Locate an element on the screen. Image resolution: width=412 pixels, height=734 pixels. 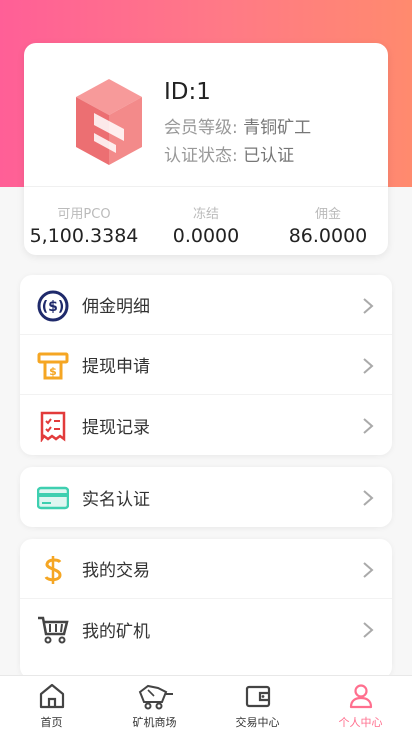
menu-item-real-name-auth: 实名认证 is located at coordinates (206, 497).